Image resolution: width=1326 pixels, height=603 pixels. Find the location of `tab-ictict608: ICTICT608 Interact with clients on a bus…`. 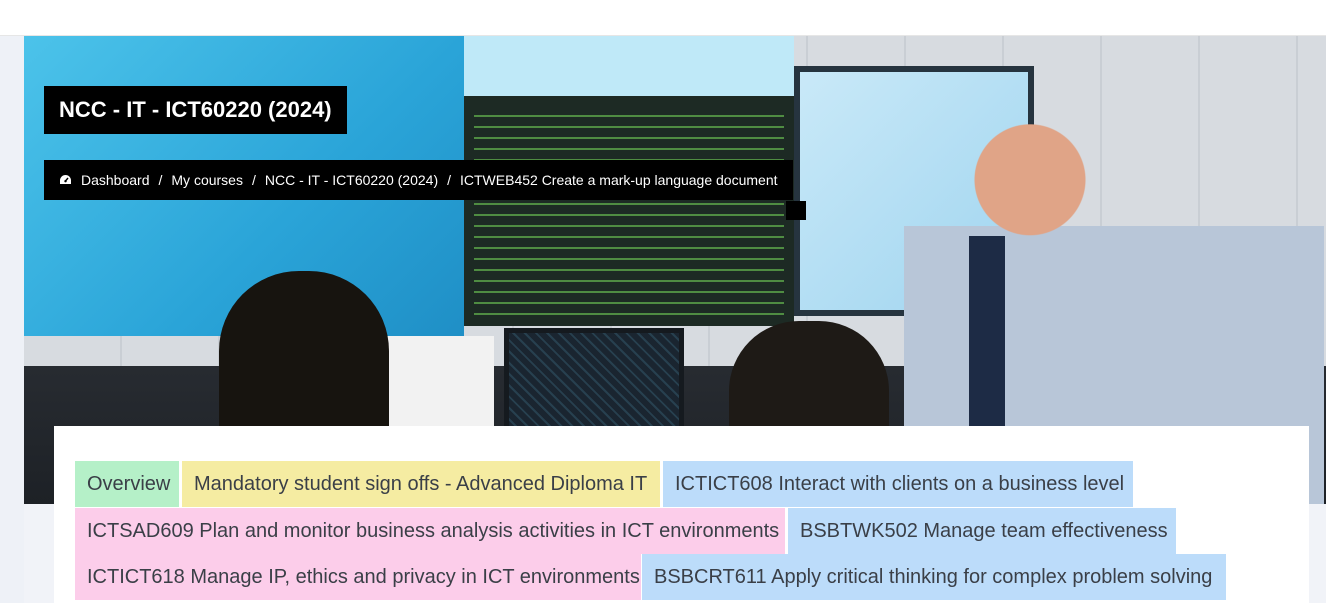

tab-ictict608: ICTICT608 Interact with clients on a bus… is located at coordinates (898, 484).